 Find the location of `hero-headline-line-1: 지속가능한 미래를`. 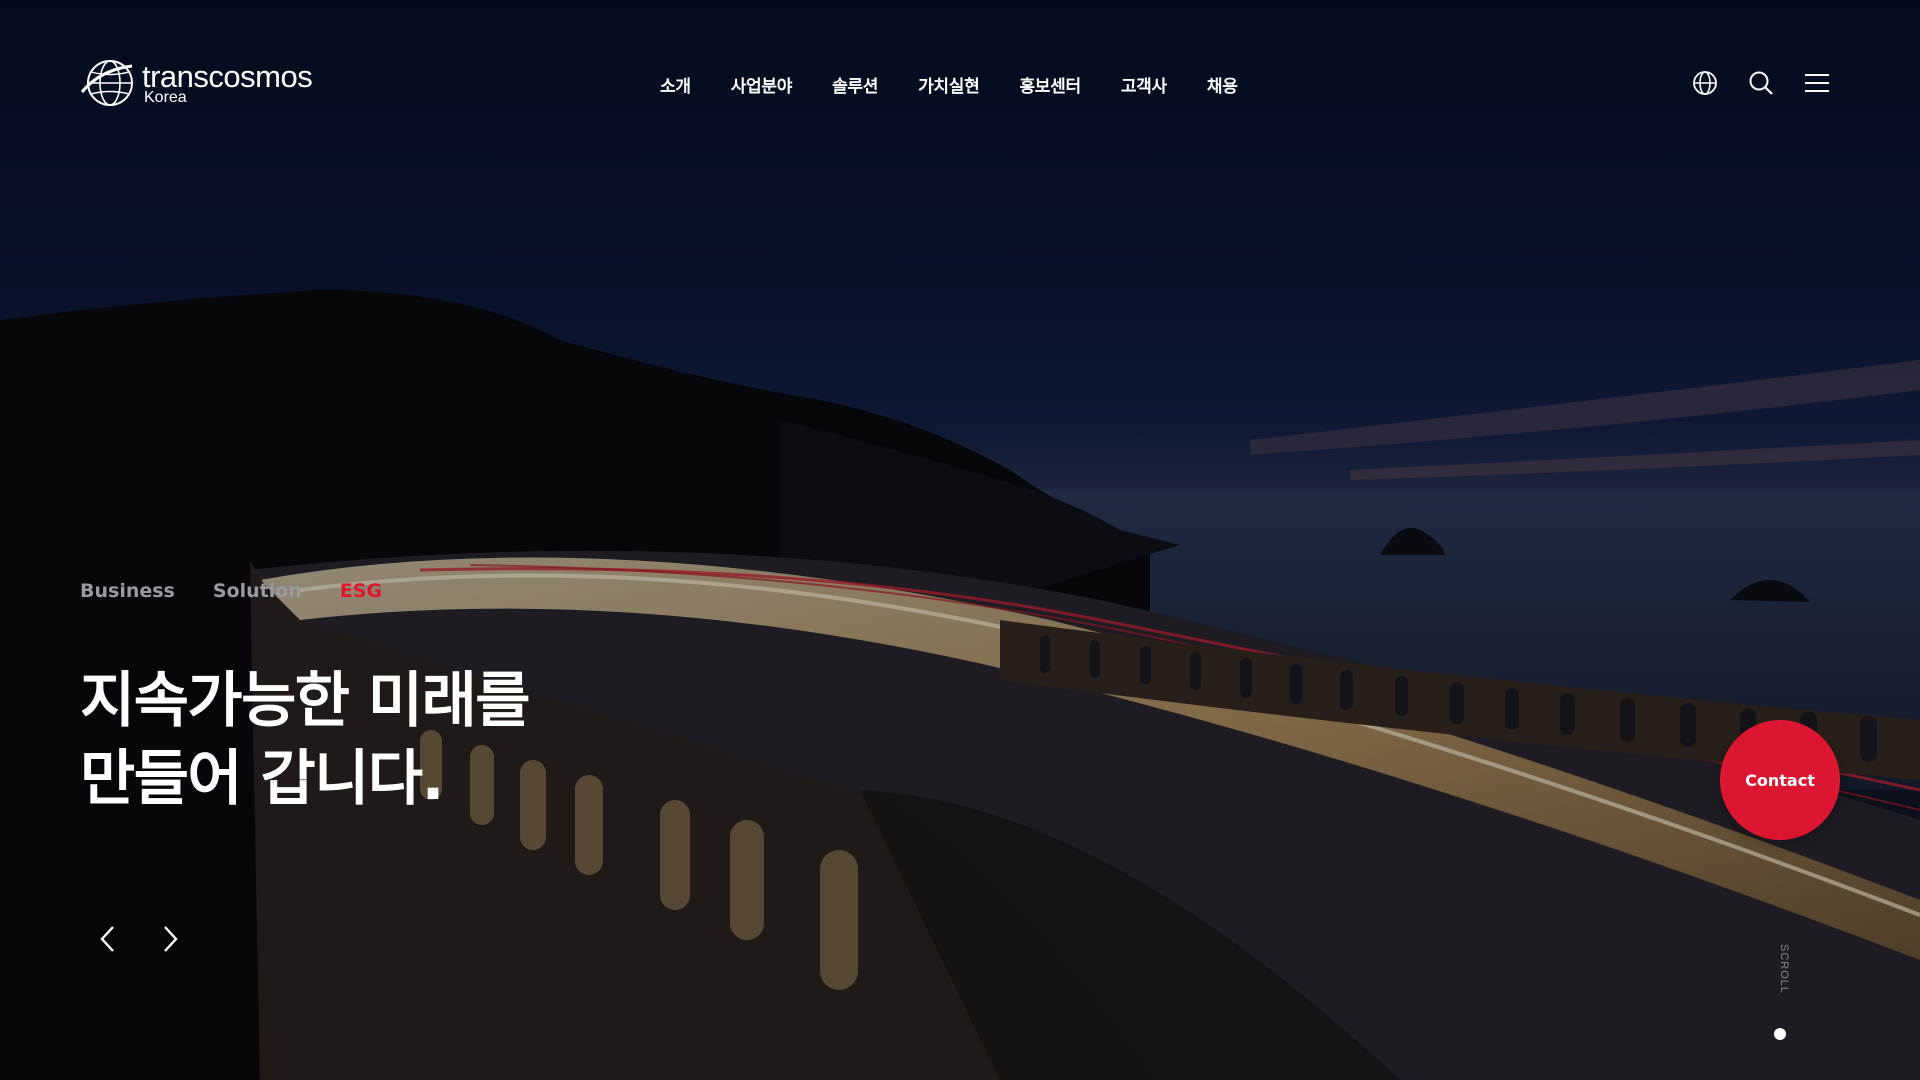

hero-headline-line-1: 지속가능한 미래를 is located at coordinates (305, 701).